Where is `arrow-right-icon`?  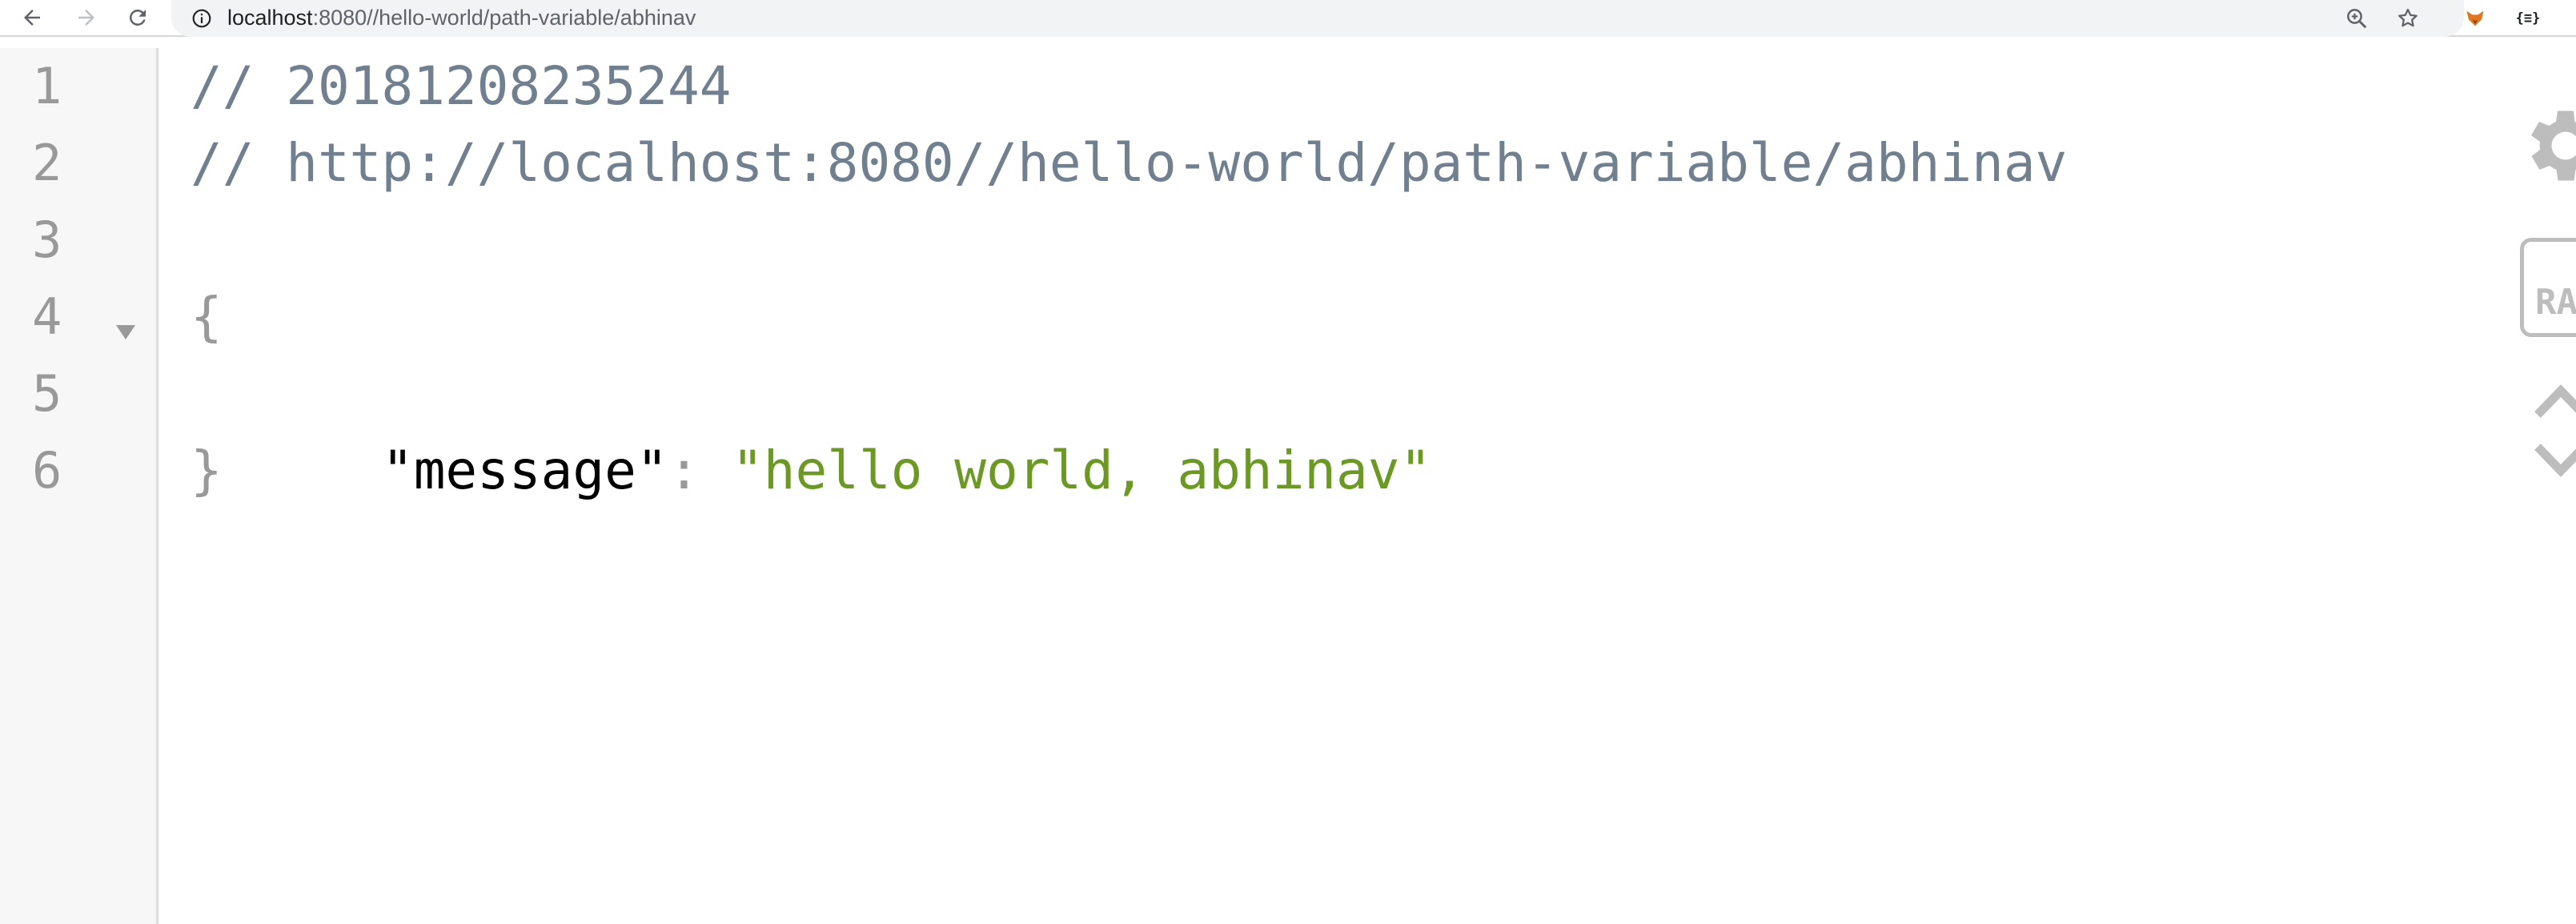
arrow-right-icon is located at coordinates (86, 18).